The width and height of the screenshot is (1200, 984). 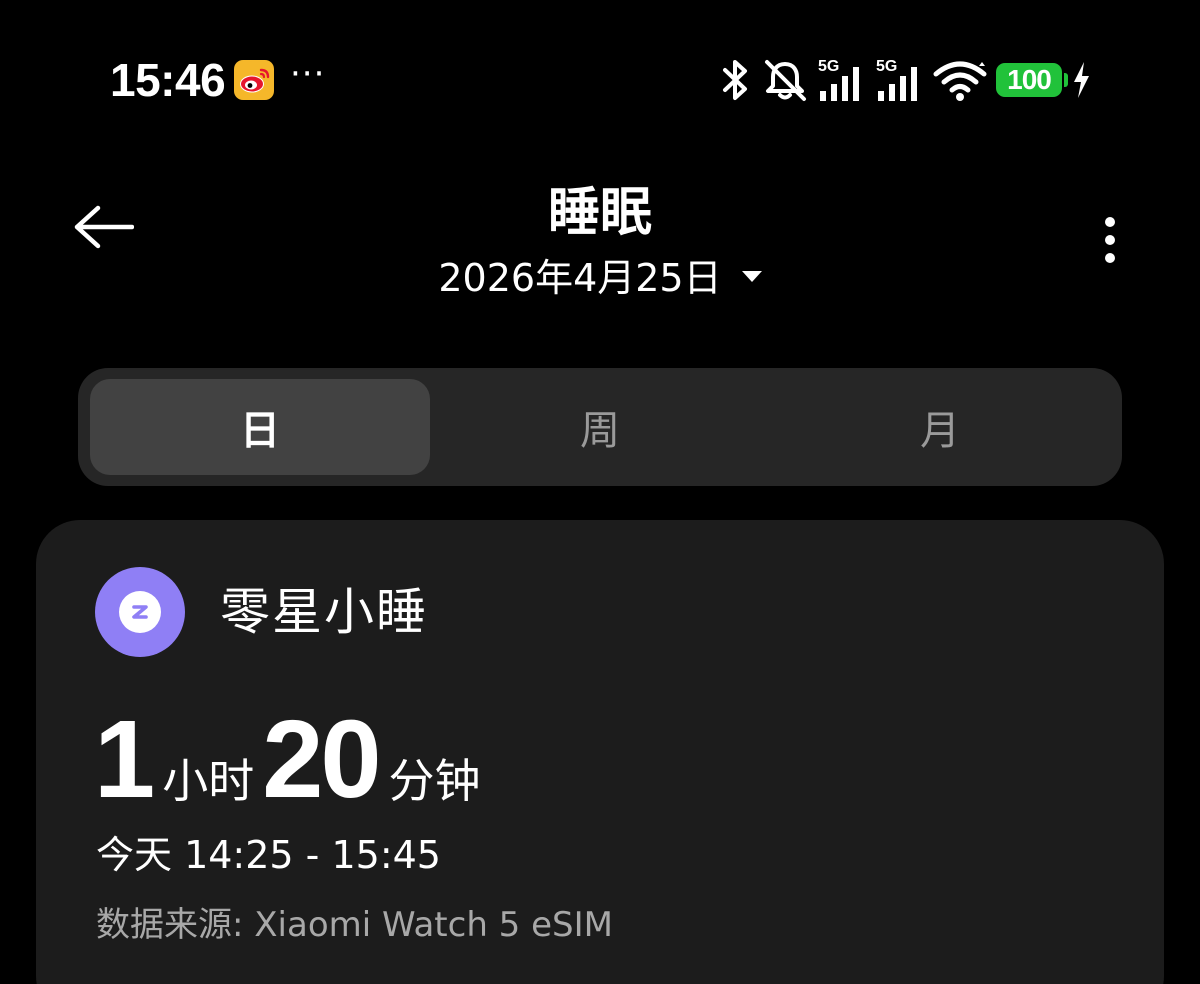 I want to click on duration-hours: 1, so click(x=124, y=759).